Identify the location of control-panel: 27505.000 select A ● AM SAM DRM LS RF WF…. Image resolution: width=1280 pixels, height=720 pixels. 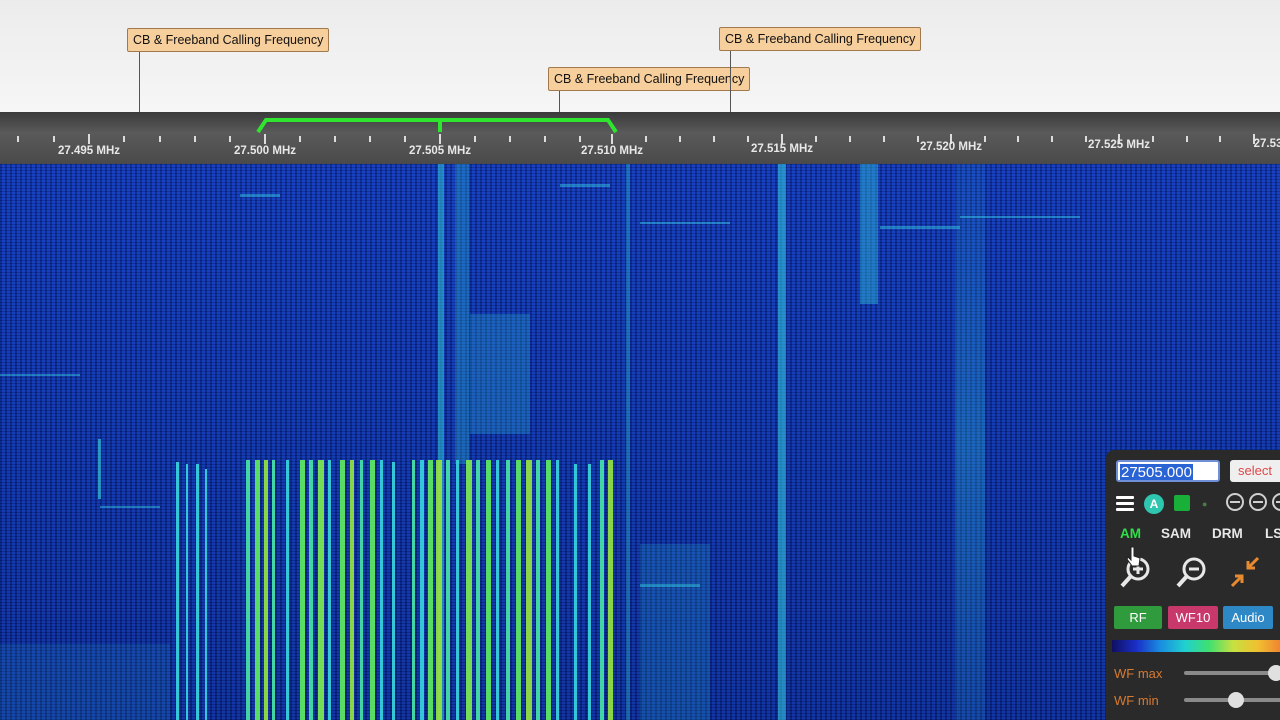
(1193, 585).